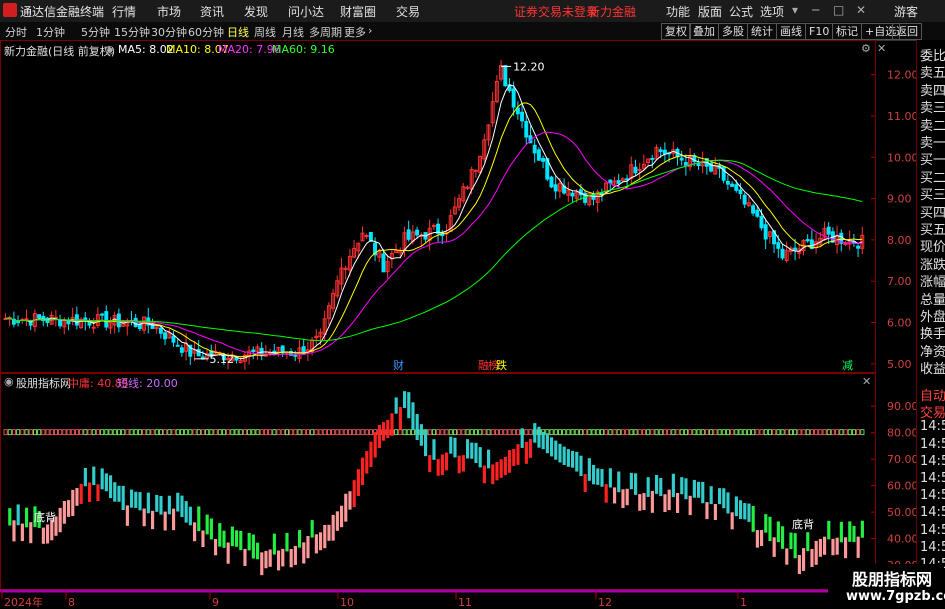 The width and height of the screenshot is (945, 609). Describe the element at coordinates (16, 32) in the screenshot. I see `period-fenshi: 分时` at that location.